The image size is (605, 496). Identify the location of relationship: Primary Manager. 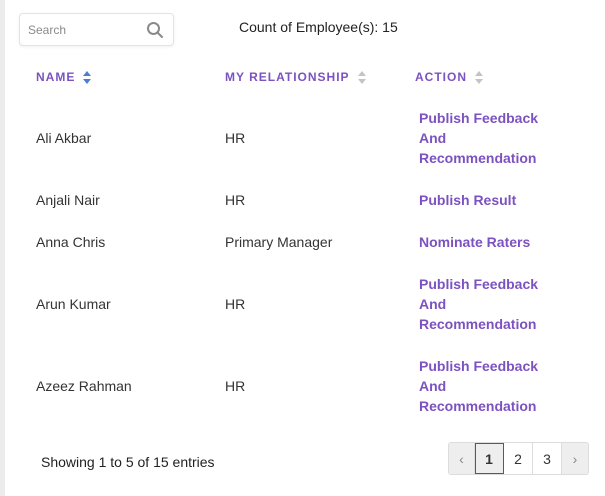
(279, 242).